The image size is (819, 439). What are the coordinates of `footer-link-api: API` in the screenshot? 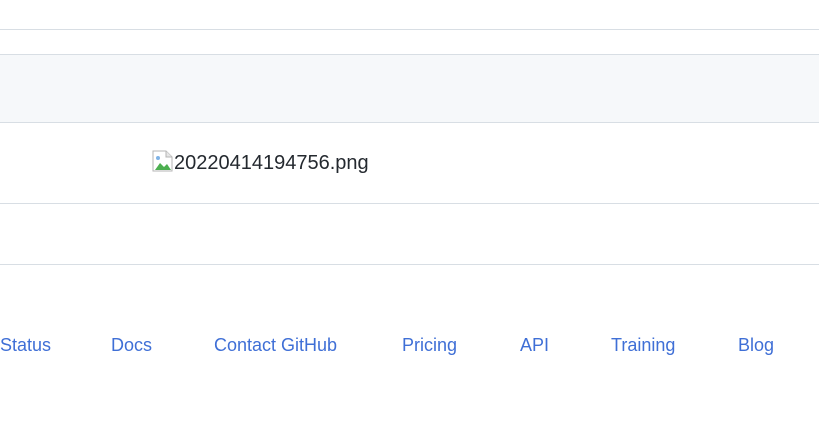 It's located at (534, 345).